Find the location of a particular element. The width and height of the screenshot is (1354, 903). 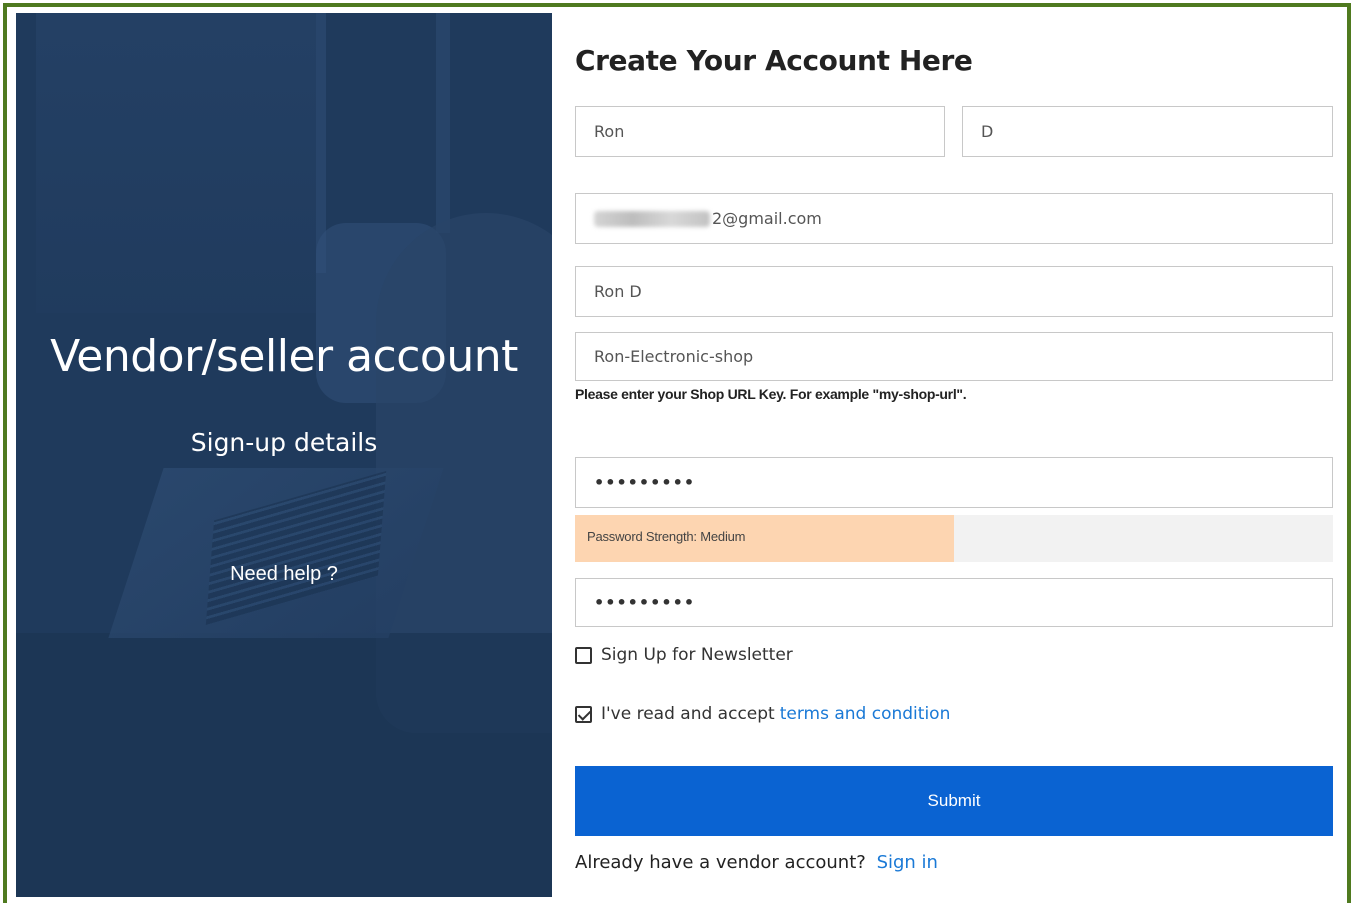

first-name-field: Ron is located at coordinates (760, 131).